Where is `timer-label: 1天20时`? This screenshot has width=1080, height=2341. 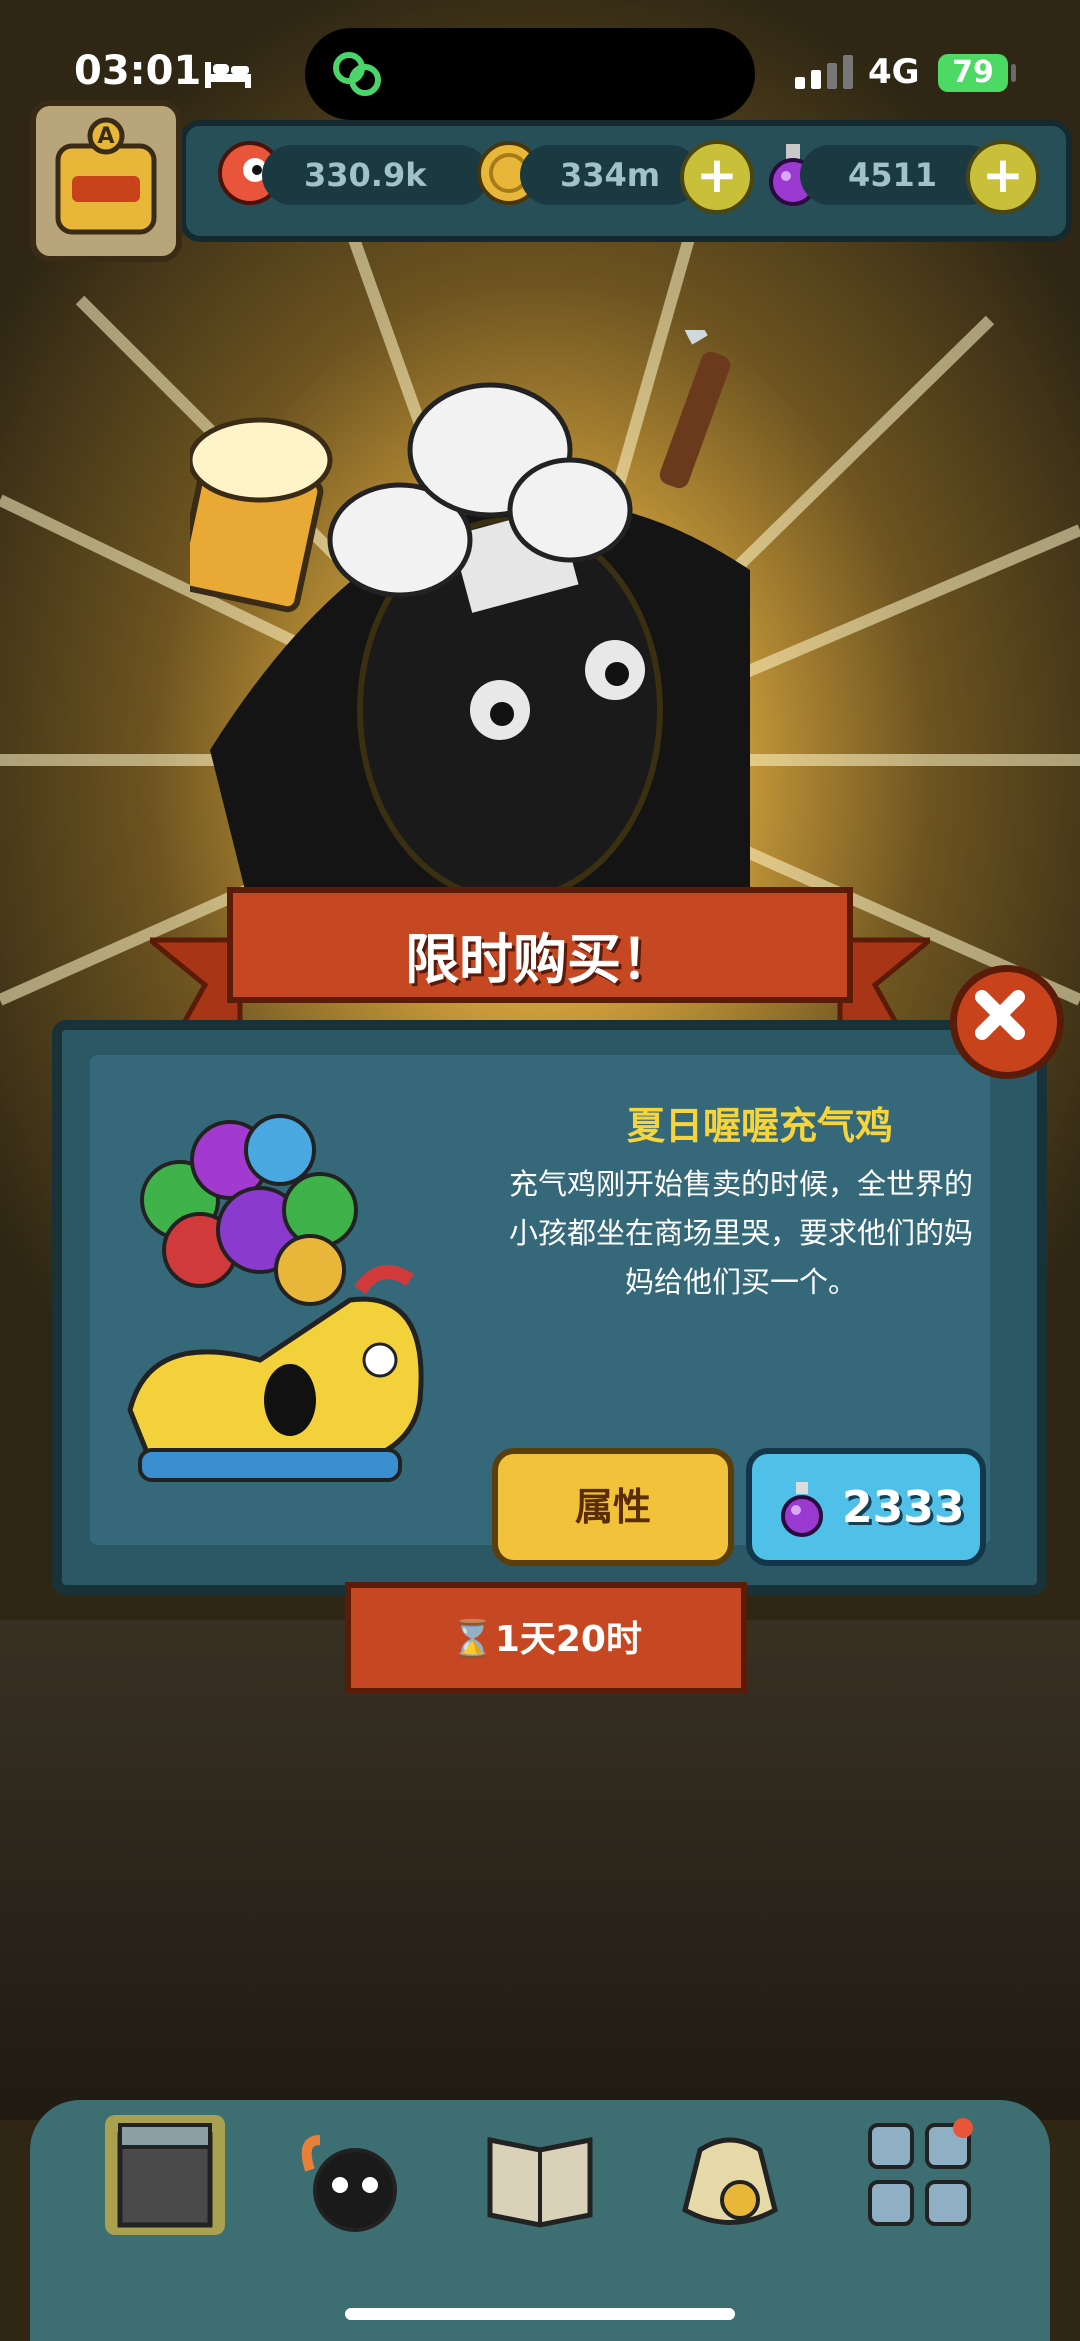 timer-label: 1天20时 is located at coordinates (568, 1639).